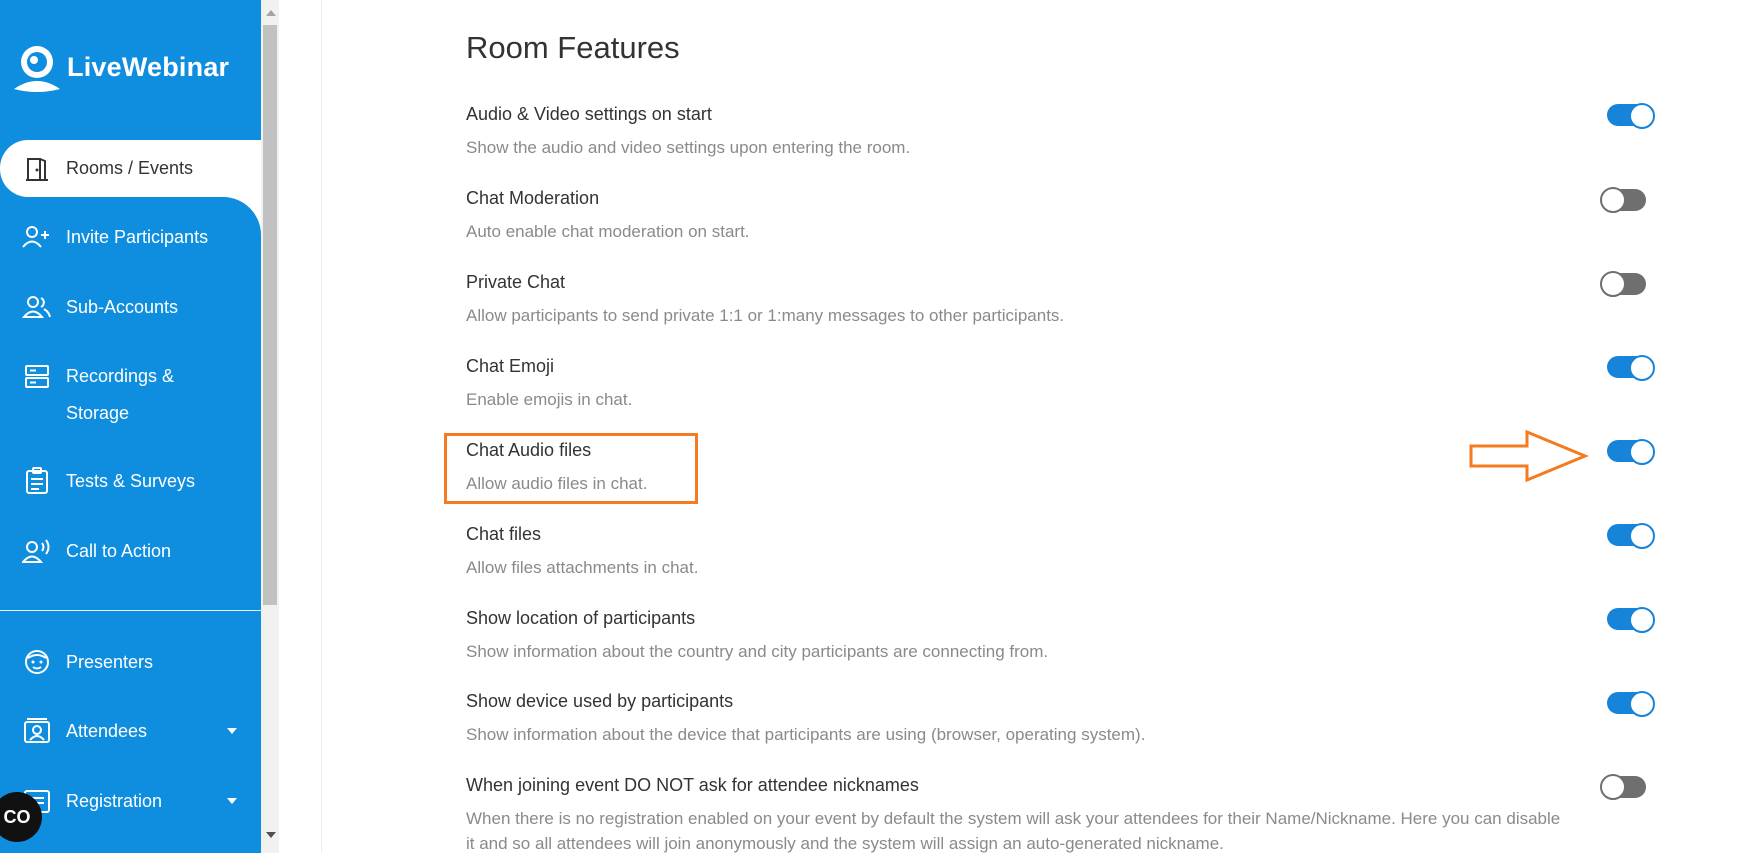 The image size is (1758, 856). I want to click on toggle-chat-moderation, so click(1623, 200).